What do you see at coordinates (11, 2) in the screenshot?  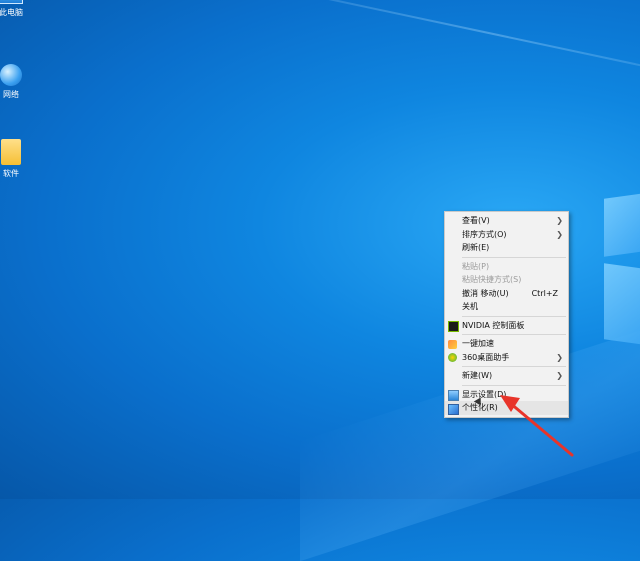 I see `computer-icon` at bounding box center [11, 2].